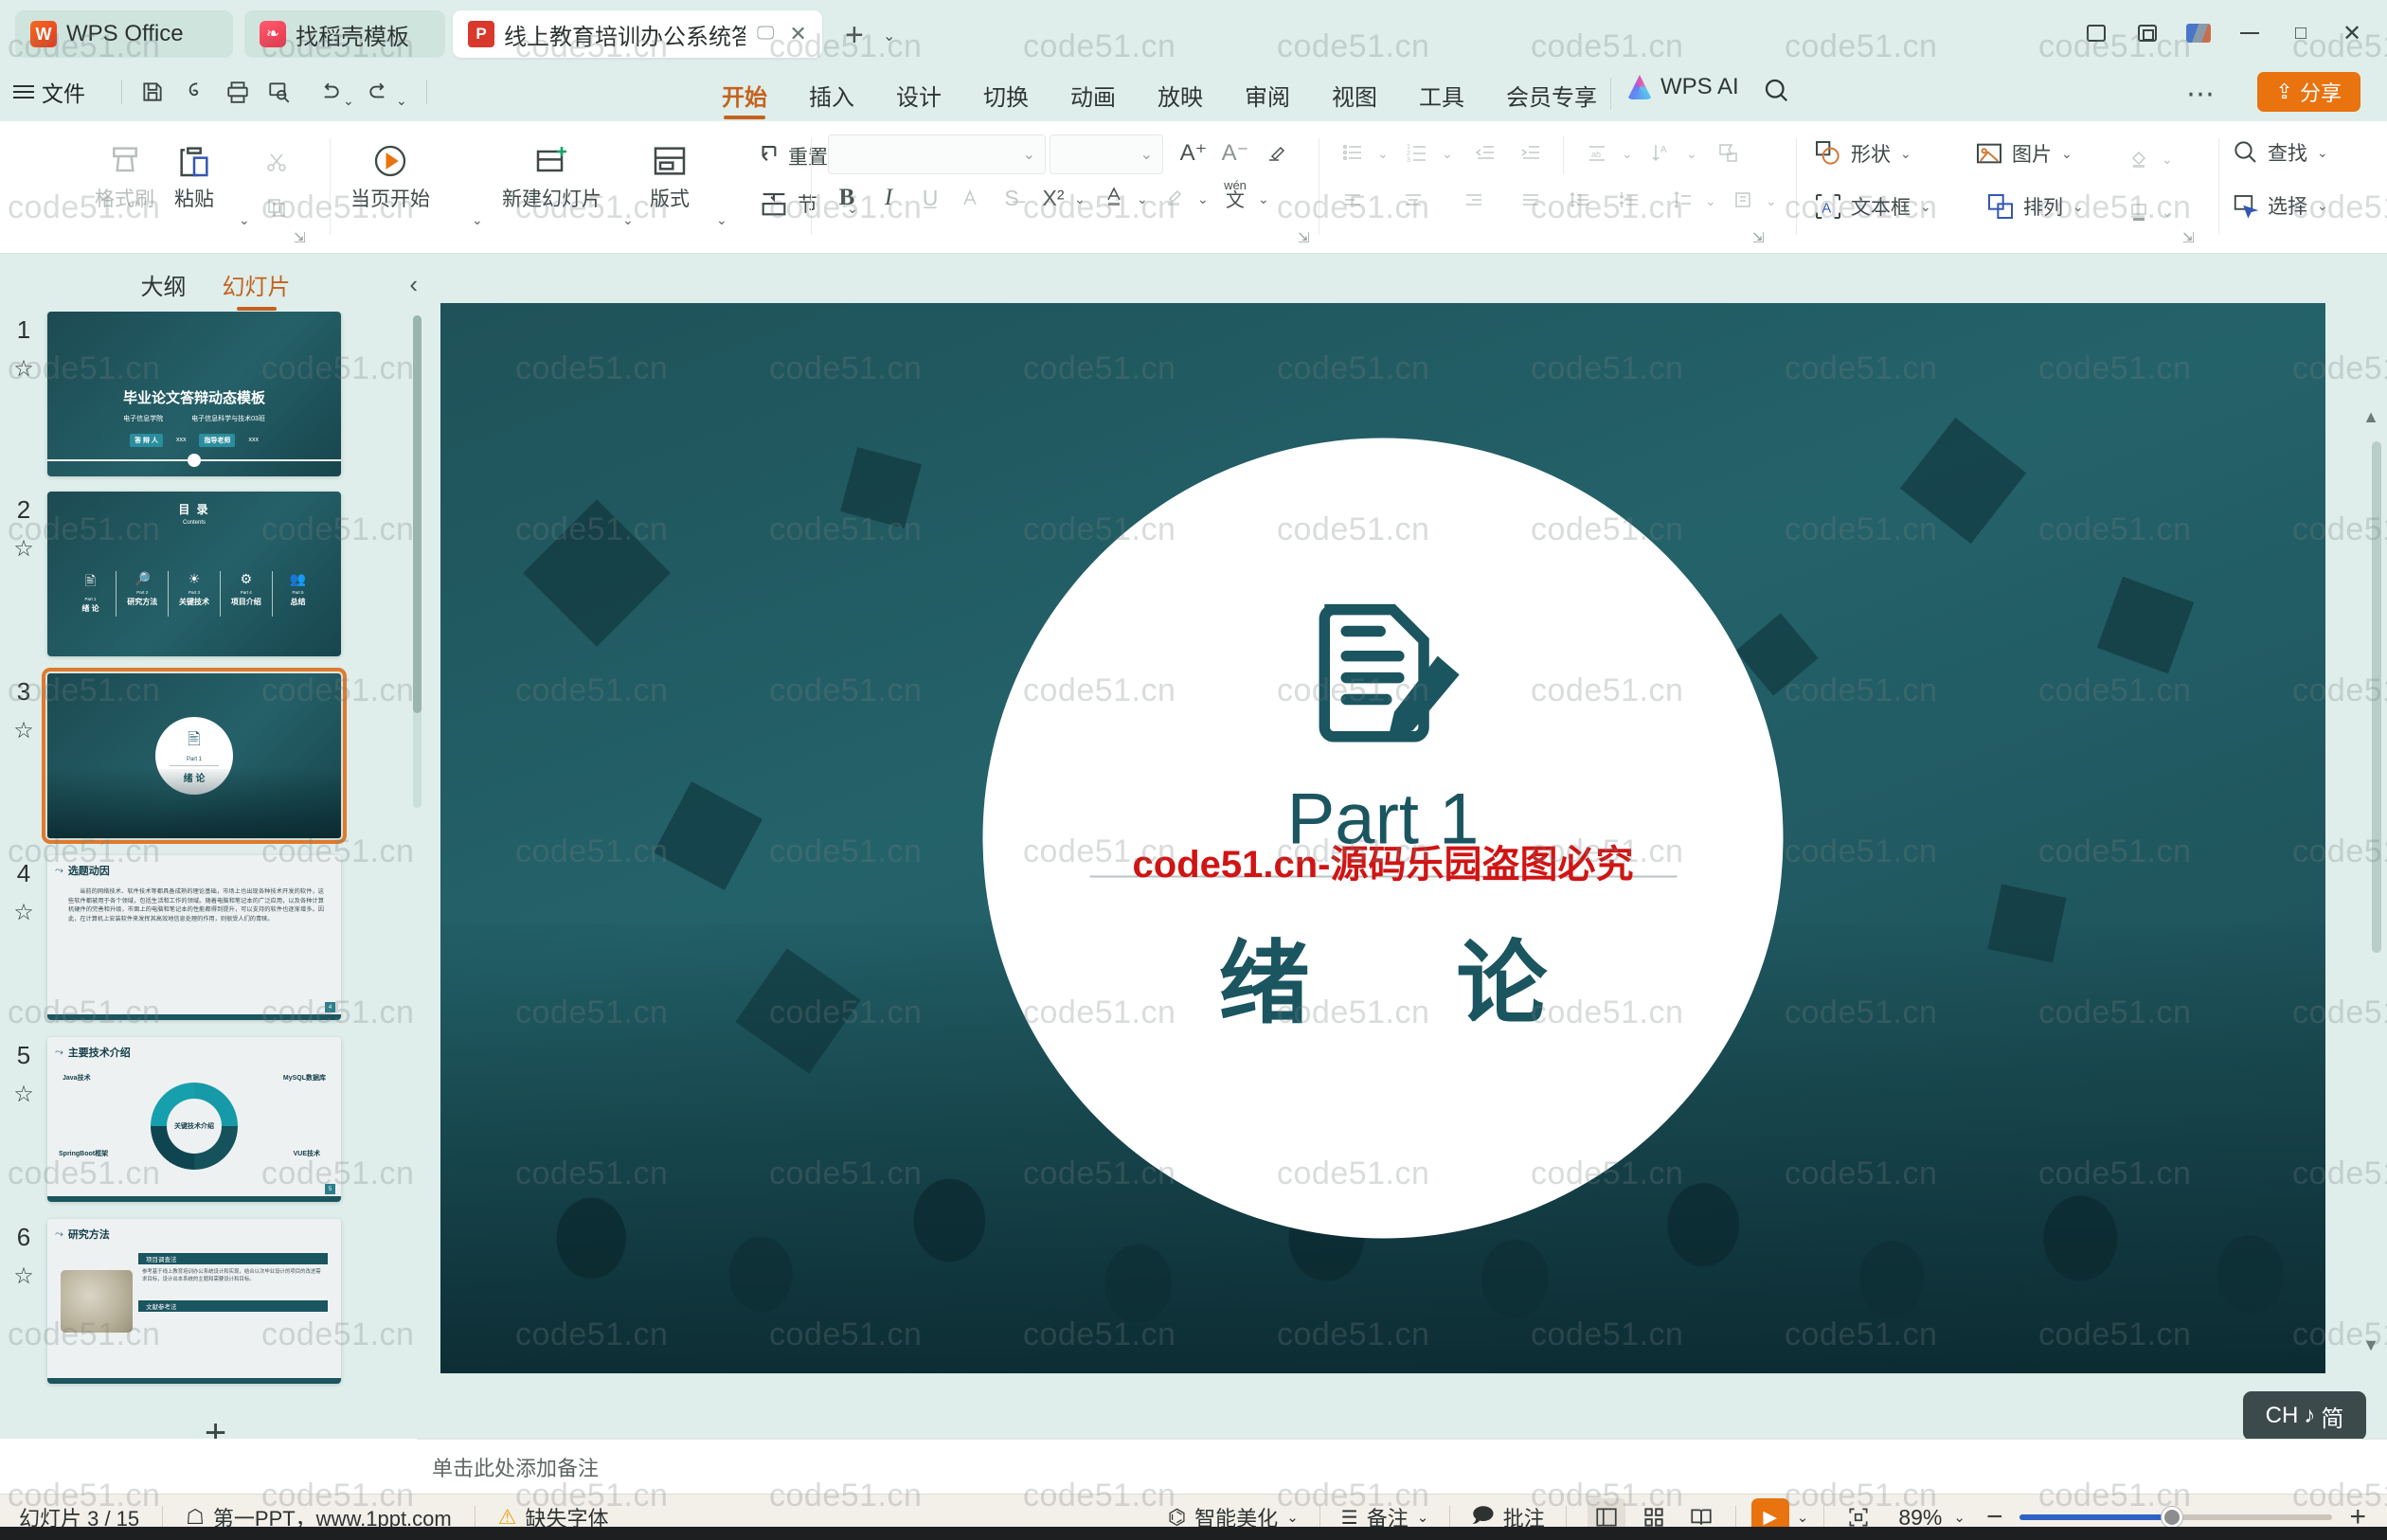 Image resolution: width=2387 pixels, height=1540 pixels. Describe the element at coordinates (1277, 152) in the screenshot. I see `clear-format-icon` at that location.